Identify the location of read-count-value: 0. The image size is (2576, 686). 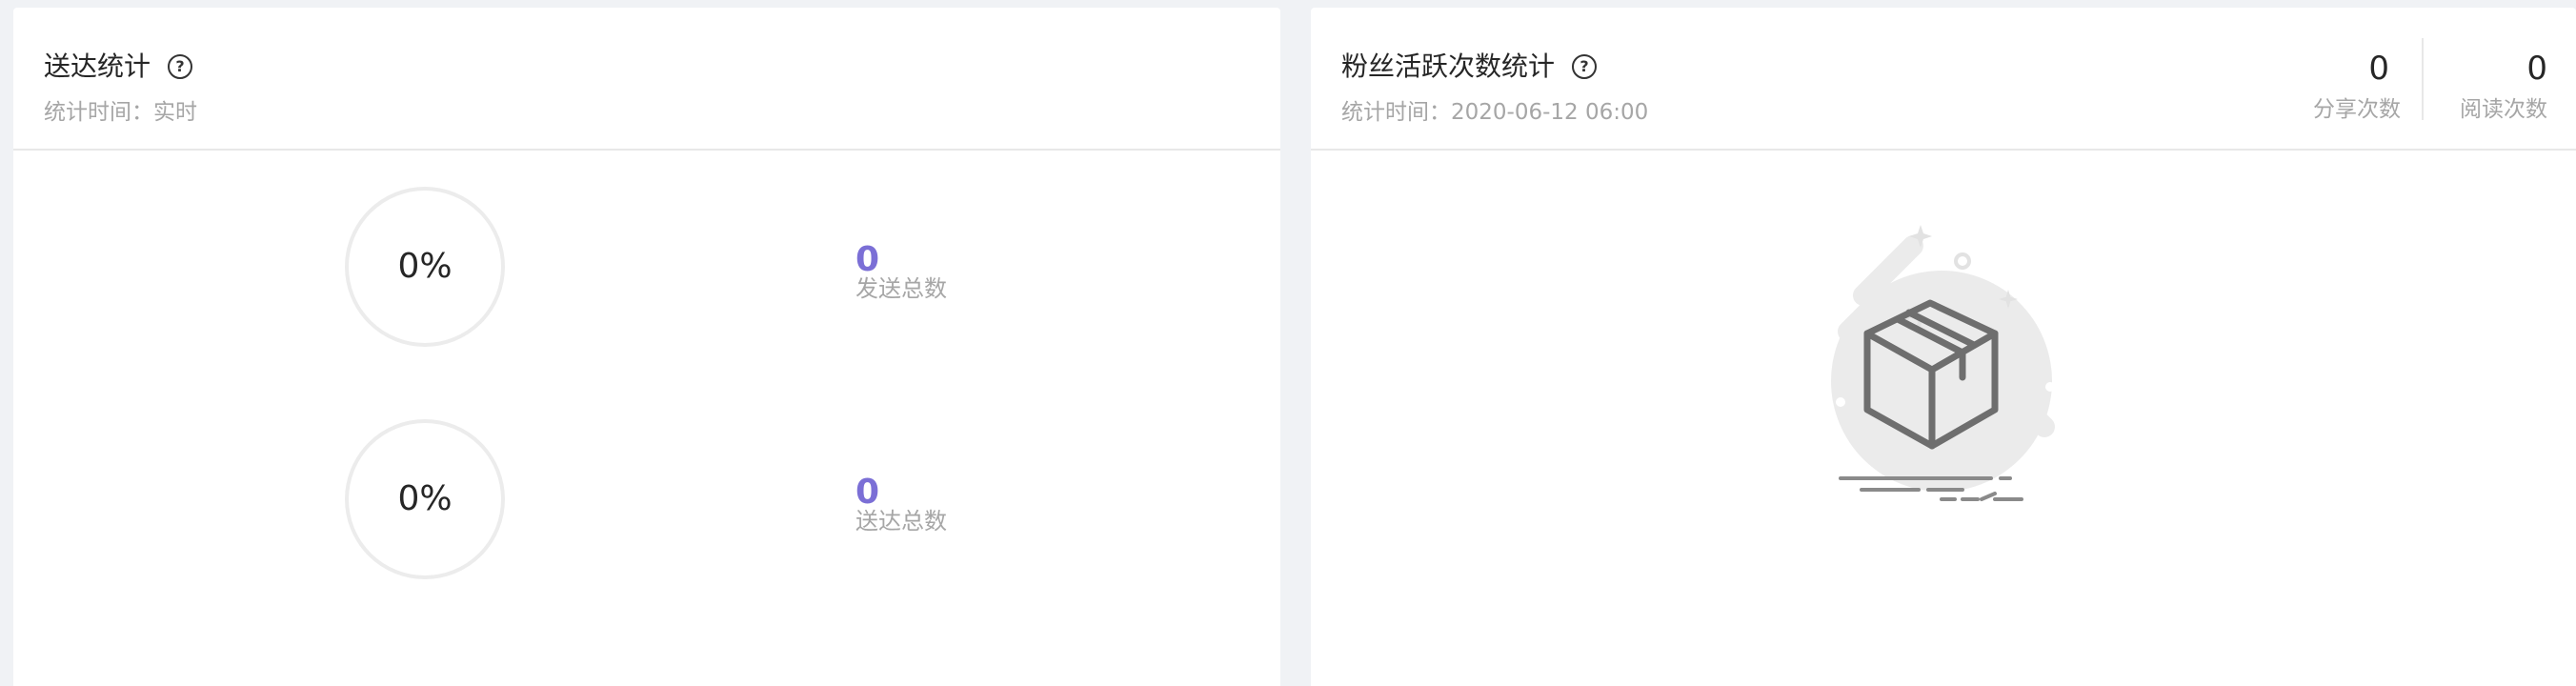
(2536, 69).